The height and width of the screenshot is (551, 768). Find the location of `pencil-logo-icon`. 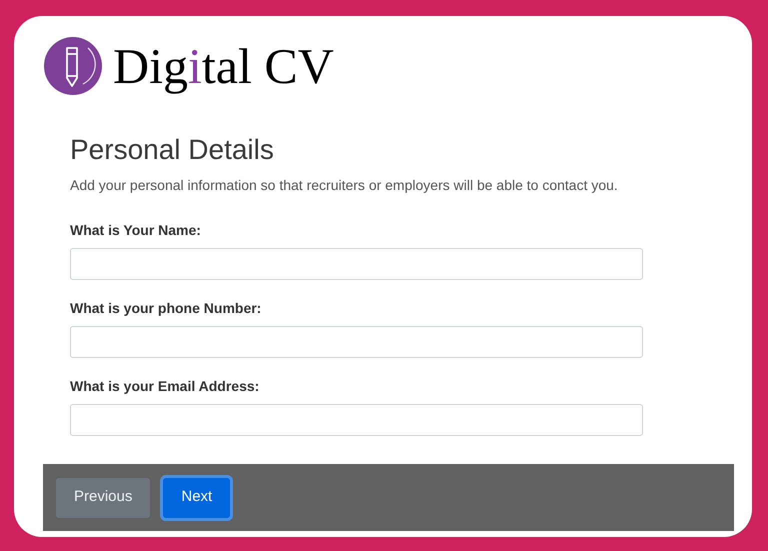

pencil-logo-icon is located at coordinates (73, 66).